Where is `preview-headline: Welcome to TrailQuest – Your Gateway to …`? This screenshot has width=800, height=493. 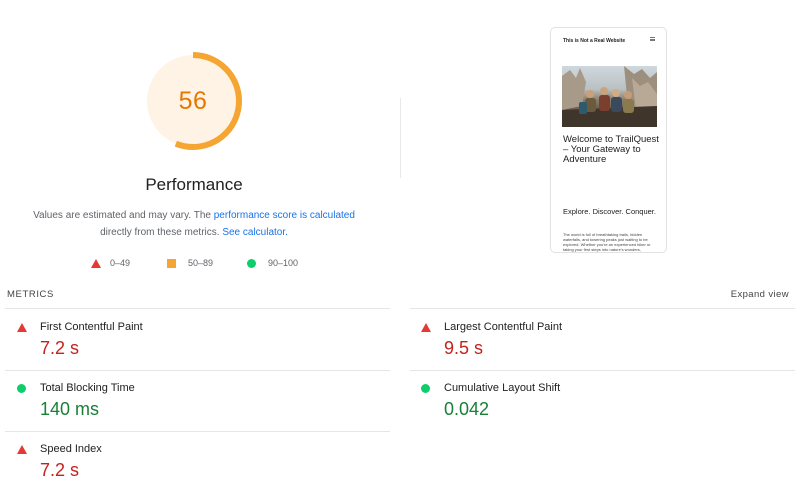 preview-headline: Welcome to TrailQuest – Your Gateway to … is located at coordinates (611, 149).